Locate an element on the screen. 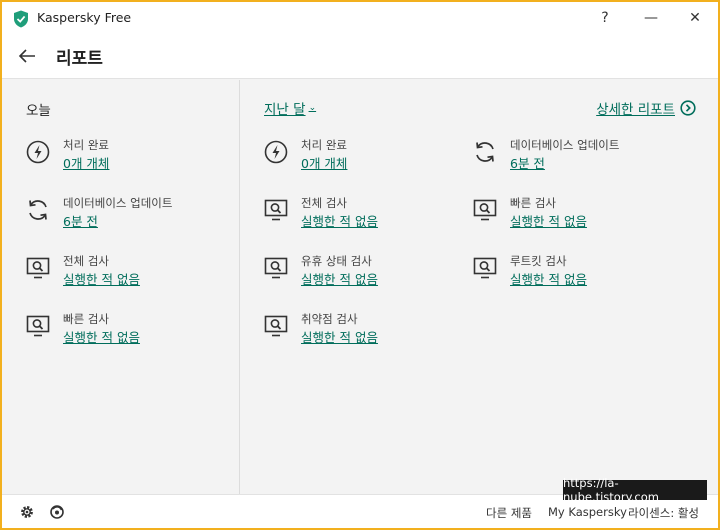 The height and width of the screenshot is (530, 720). title-bar: Kaspersky Free ? — ✕ is located at coordinates (360, 18).